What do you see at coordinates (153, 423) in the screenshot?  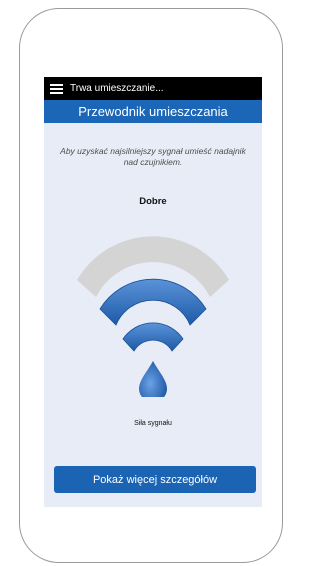 I see `signal-strength-label: Siła sygnału` at bounding box center [153, 423].